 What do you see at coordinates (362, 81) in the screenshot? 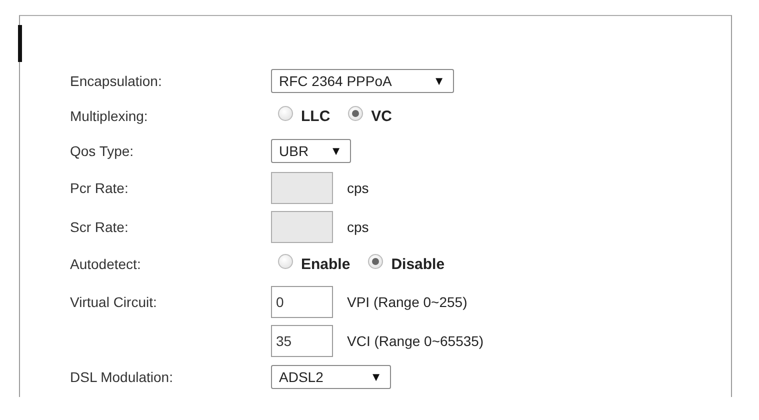
I see `dropdown: RFC 2364 PPPoA ▼` at bounding box center [362, 81].